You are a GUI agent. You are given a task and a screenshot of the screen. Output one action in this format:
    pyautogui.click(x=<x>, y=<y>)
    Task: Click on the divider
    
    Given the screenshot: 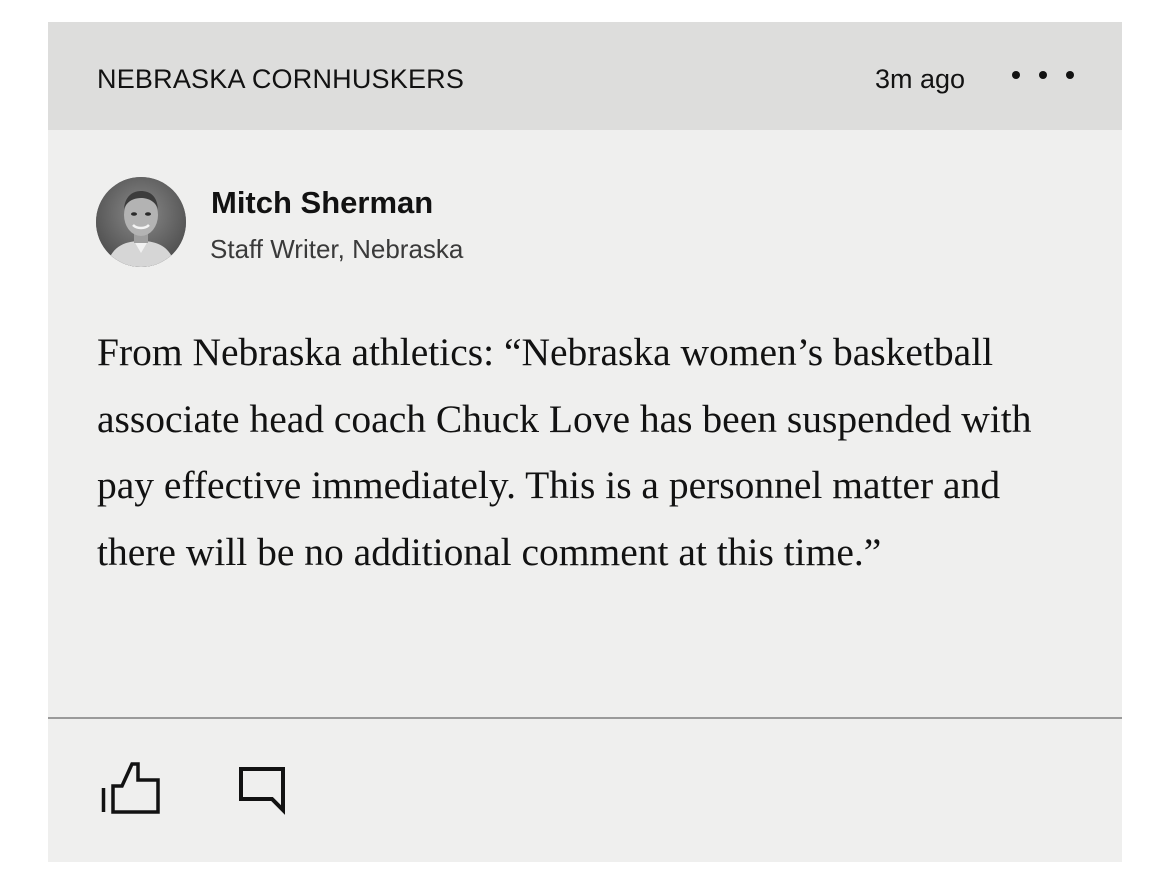 What is the action you would take?
    pyautogui.click(x=585, y=718)
    